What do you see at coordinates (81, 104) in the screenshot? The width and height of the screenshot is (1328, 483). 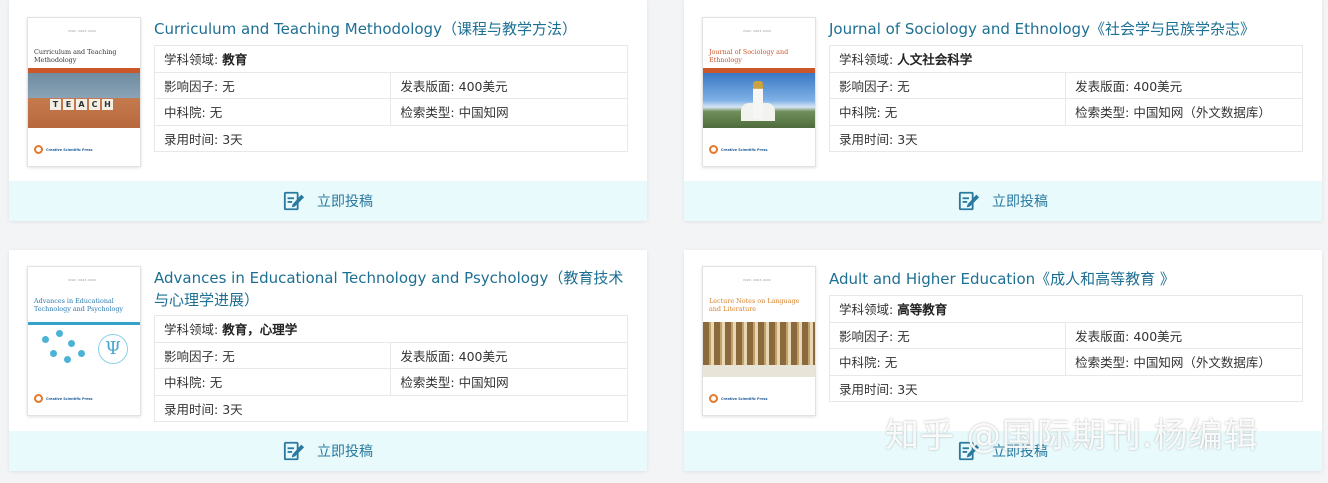 I see `letter-block: A` at bounding box center [81, 104].